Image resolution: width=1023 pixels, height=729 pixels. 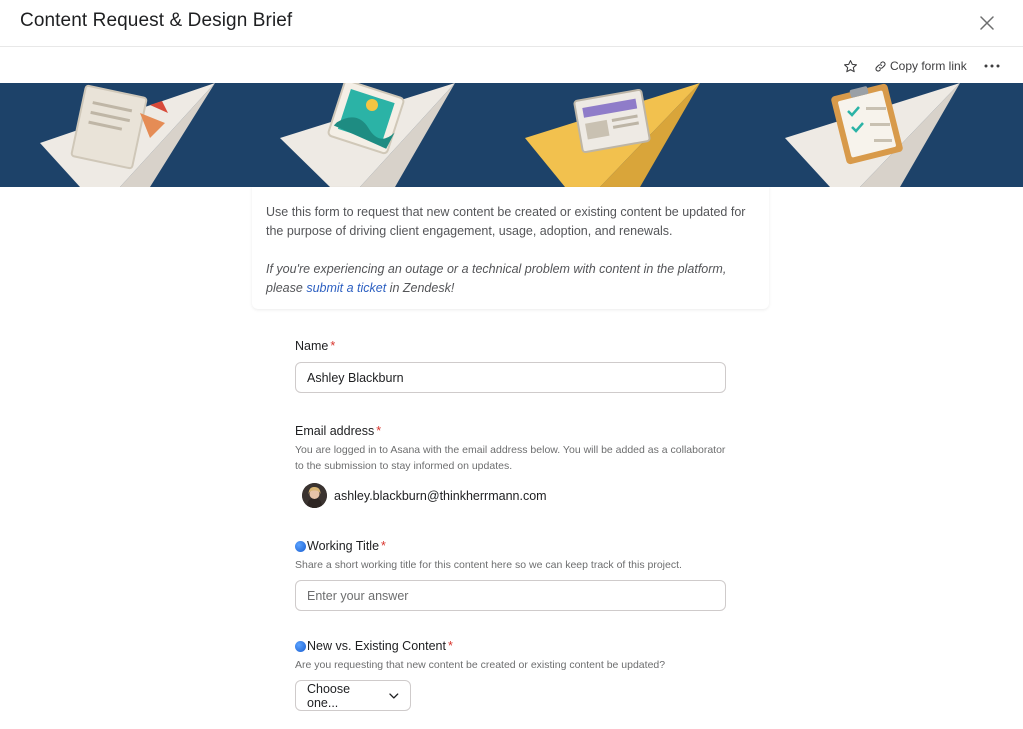 What do you see at coordinates (335, 431) in the screenshot?
I see `email-label-text: Email address` at bounding box center [335, 431].